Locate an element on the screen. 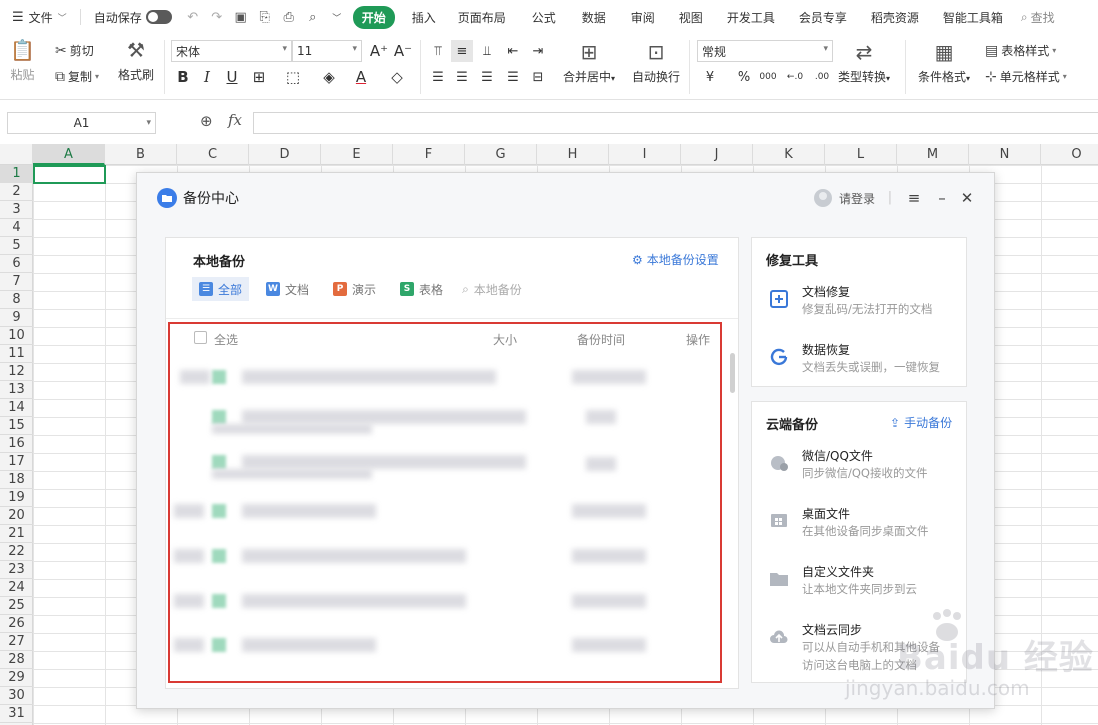 The width and height of the screenshot is (1098, 725). decrease-font-icon: A⁻ is located at coordinates (403, 51).